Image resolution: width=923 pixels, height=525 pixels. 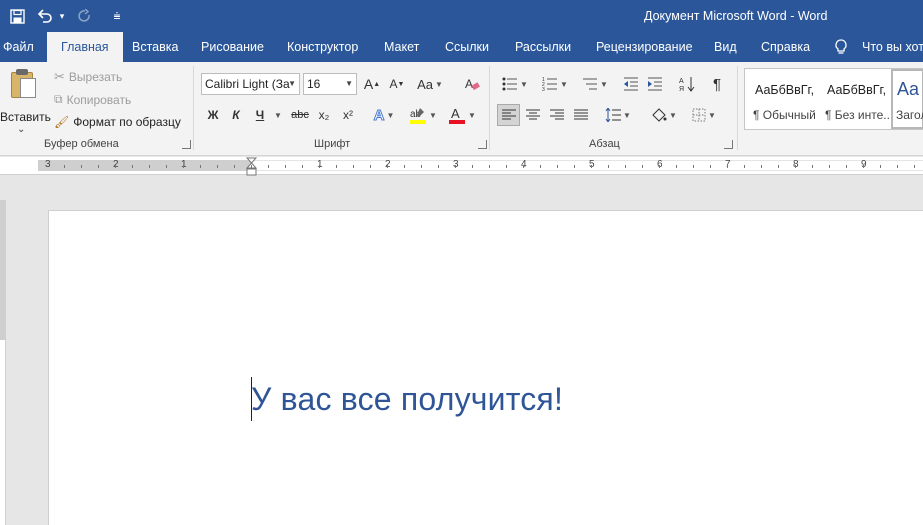 I want to click on style-normal: АаБбВвГг, ¶ Обычный, so click(x=783, y=99).